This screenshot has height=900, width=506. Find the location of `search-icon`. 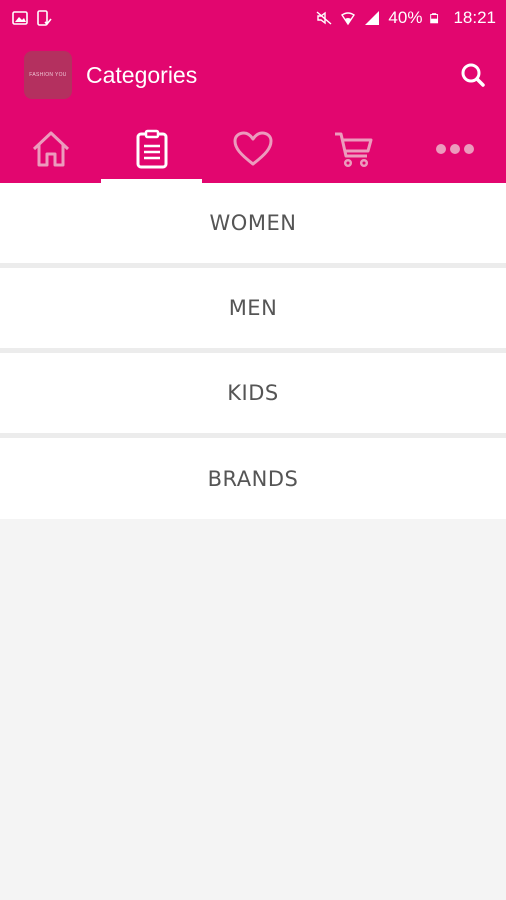

search-icon is located at coordinates (473, 75).